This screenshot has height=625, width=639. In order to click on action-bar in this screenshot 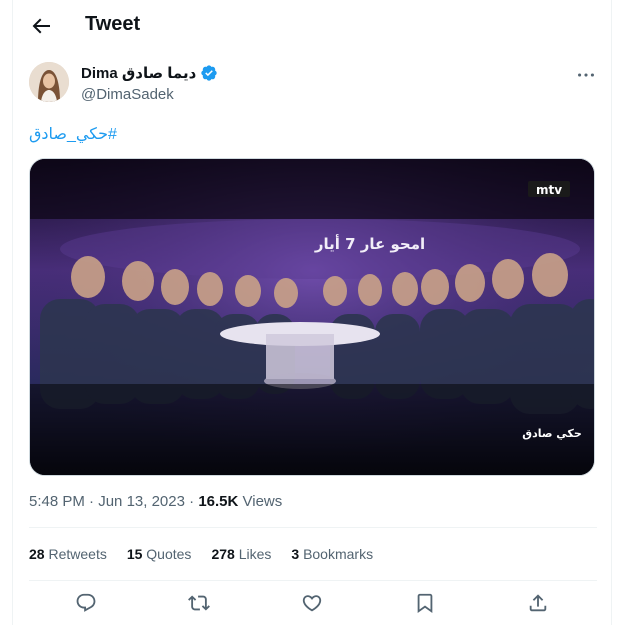, I will do `click(313, 605)`.